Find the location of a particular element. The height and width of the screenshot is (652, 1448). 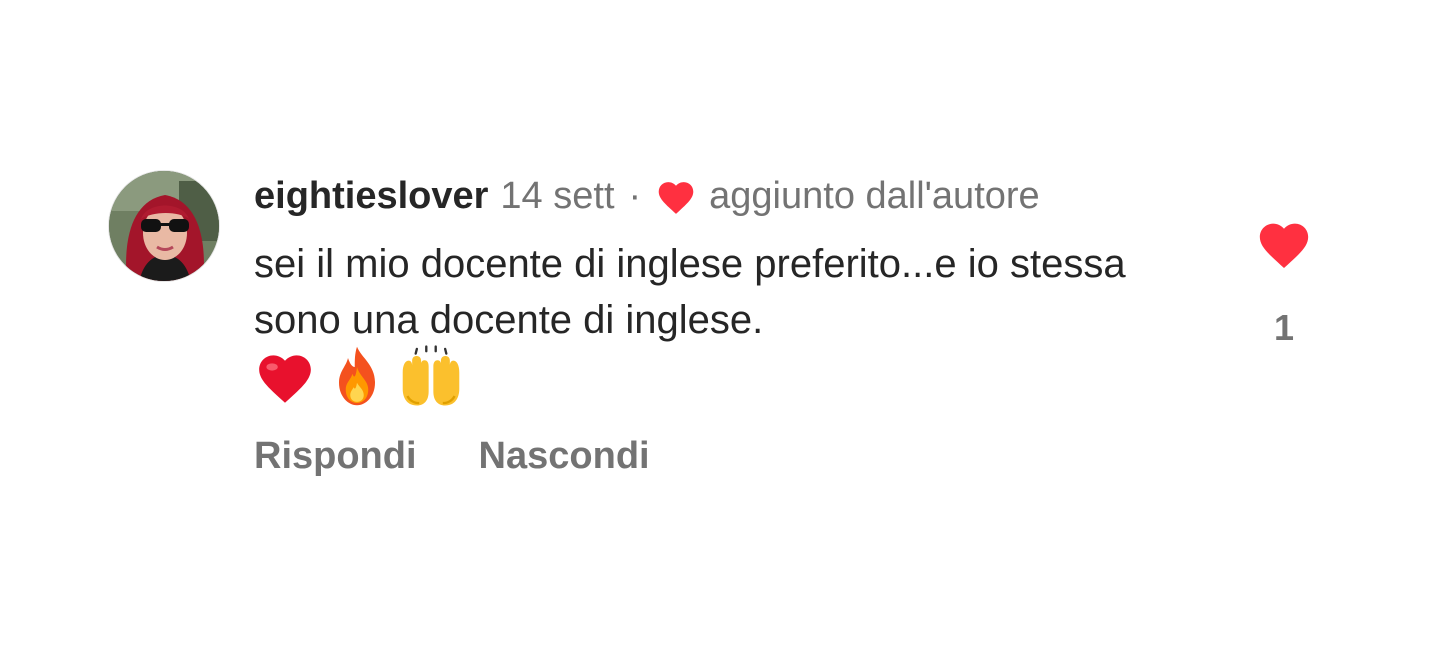

red-heart-emoji is located at coordinates (285, 379).